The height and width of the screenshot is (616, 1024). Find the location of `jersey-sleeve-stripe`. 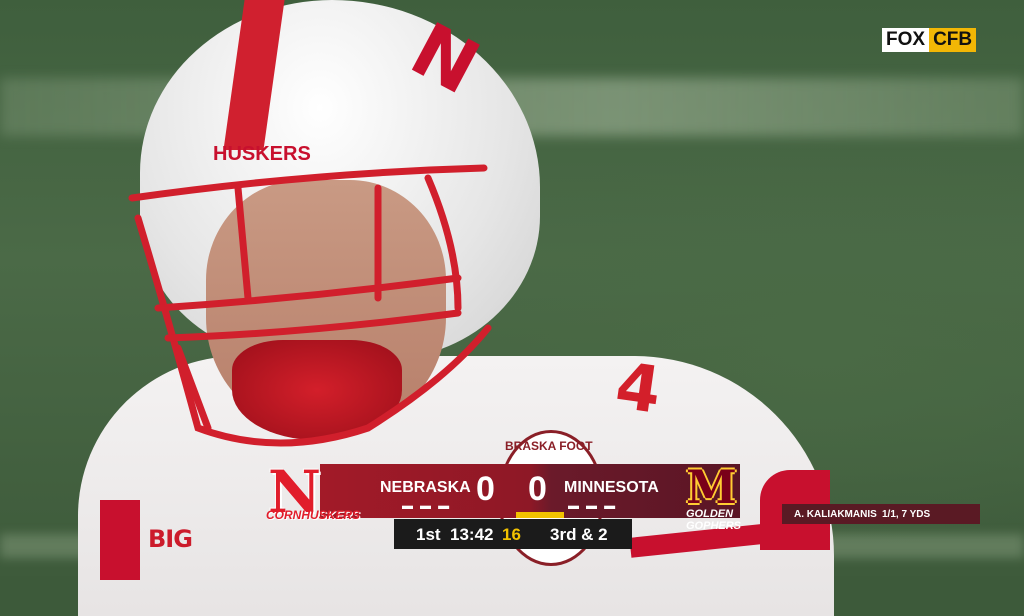

jersey-sleeve-stripe is located at coordinates (120, 540).